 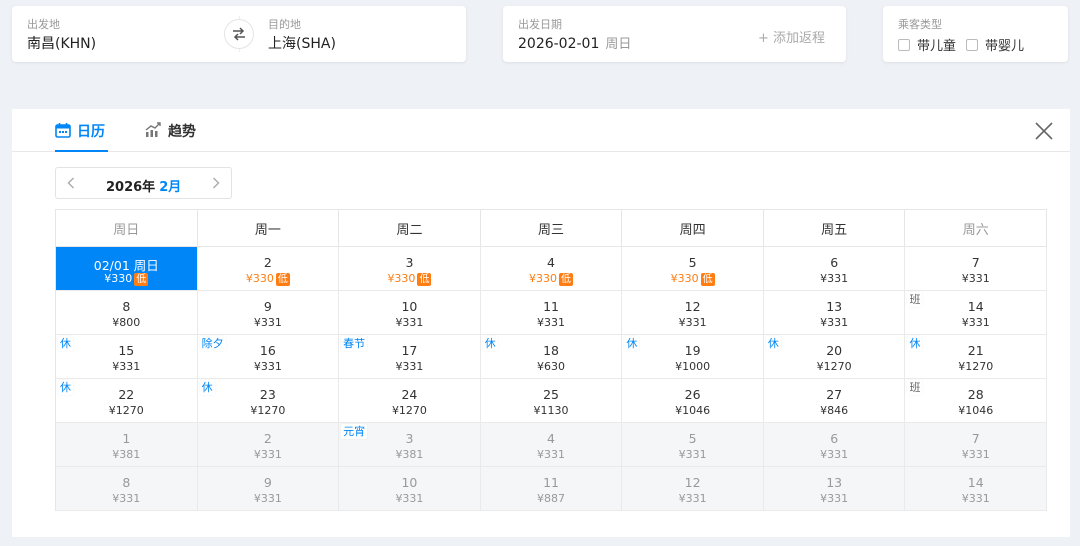 What do you see at coordinates (127, 357) in the screenshot?
I see `date-cell: 休 15 ¥331` at bounding box center [127, 357].